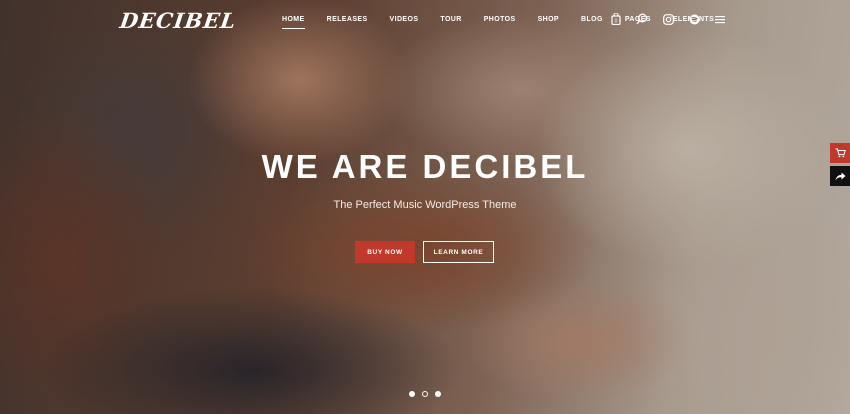 The width and height of the screenshot is (850, 414). Describe the element at coordinates (840, 153) in the screenshot. I see `cart-icon` at that location.